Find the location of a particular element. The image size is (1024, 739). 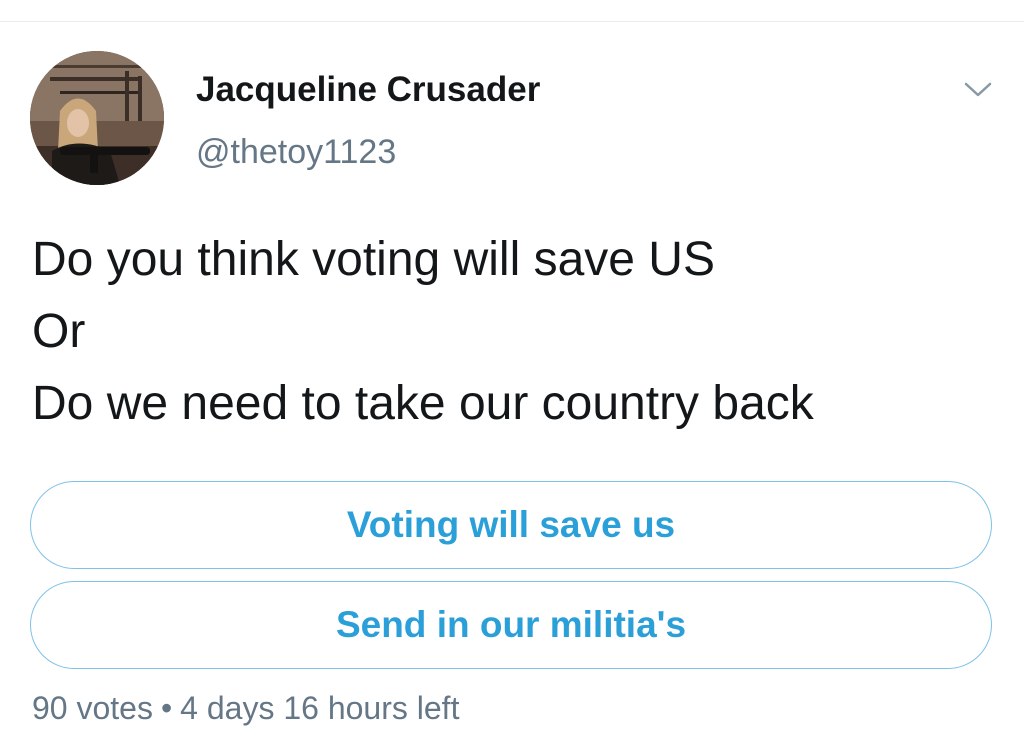

poll-option-label: Send in our militia's is located at coordinates (511, 624).